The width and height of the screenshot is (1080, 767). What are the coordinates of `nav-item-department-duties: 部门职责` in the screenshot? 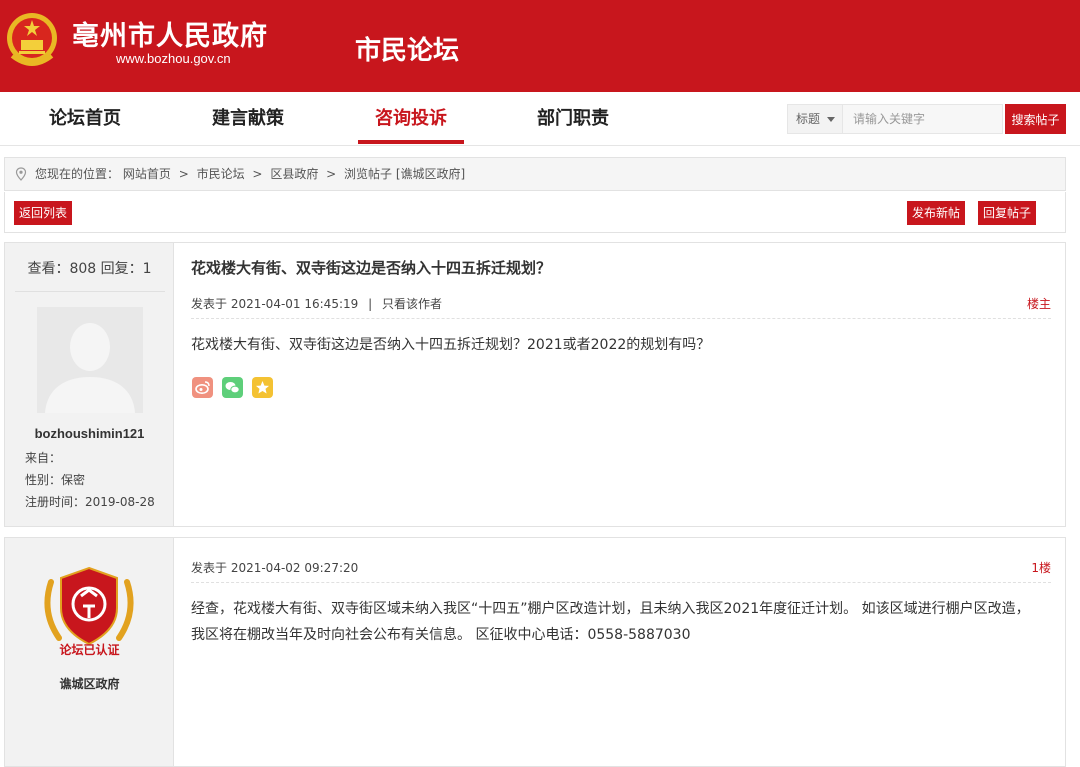 It's located at (573, 119).